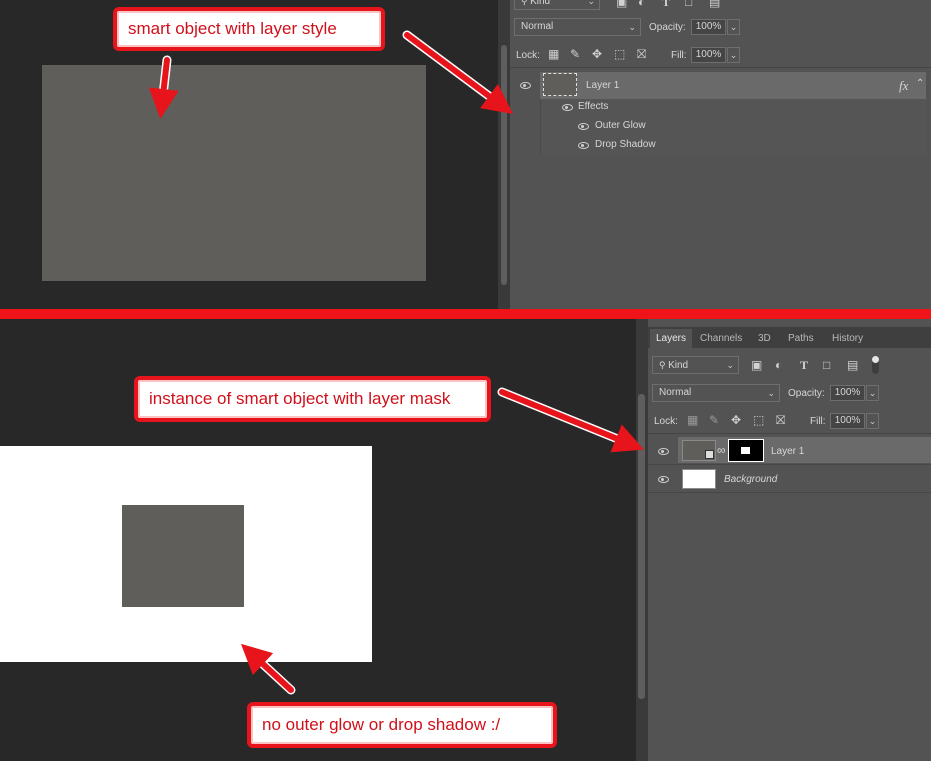 This screenshot has height=761, width=931. Describe the element at coordinates (666, 421) in the screenshot. I see `bottom-lock-label: Lock:` at that location.